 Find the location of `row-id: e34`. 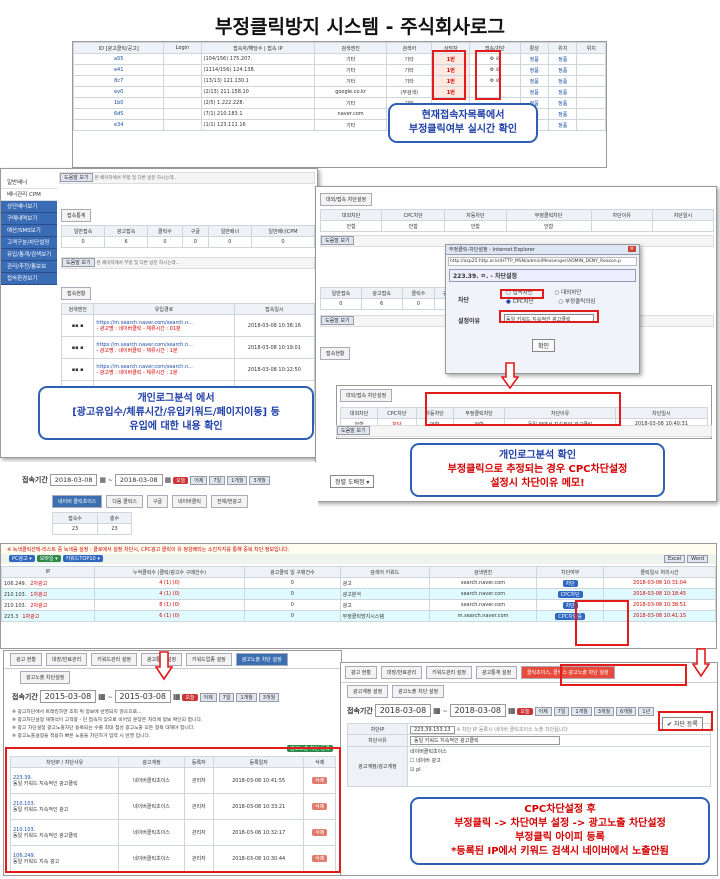

row-id: e34 is located at coordinates (119, 125).